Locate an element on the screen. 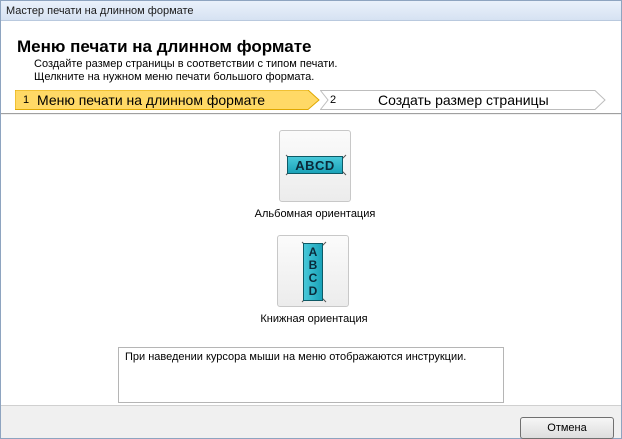 Image resolution: width=622 pixels, height=439 pixels. landscape-orientation-label: Альбомная ориентация is located at coordinates (315, 214).